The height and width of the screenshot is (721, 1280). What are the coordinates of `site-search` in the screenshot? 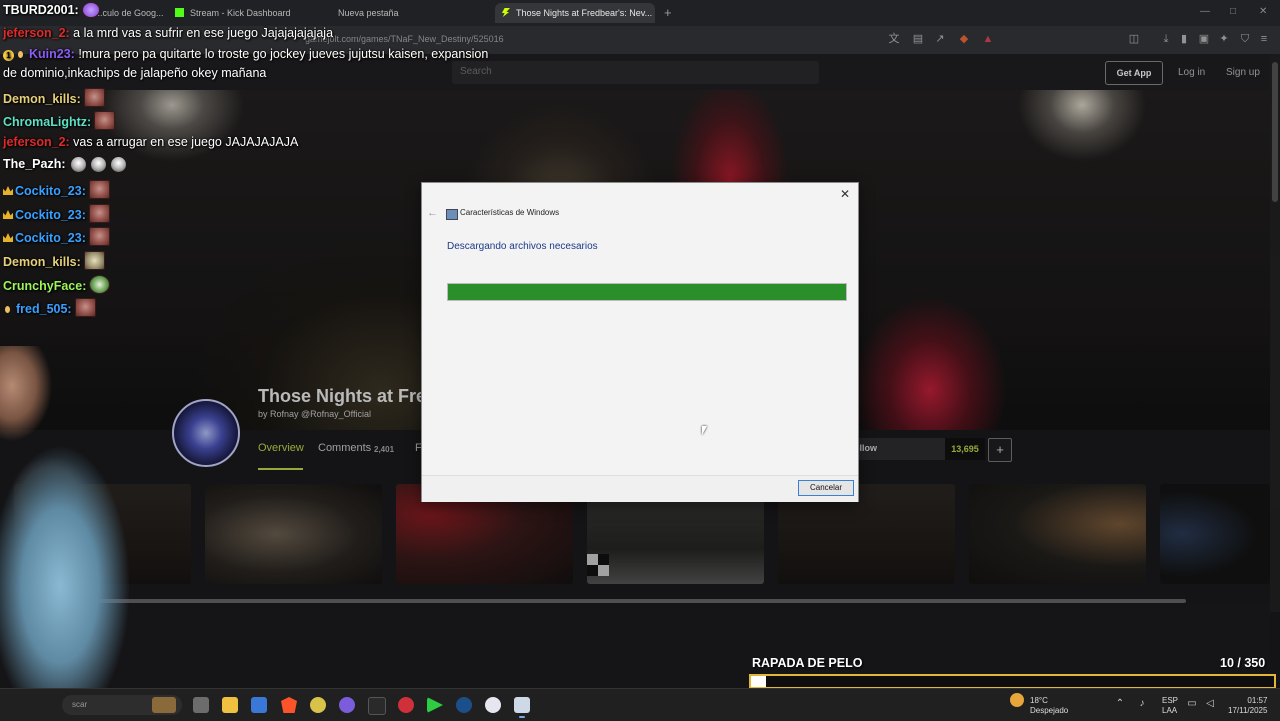 It's located at (635, 72).